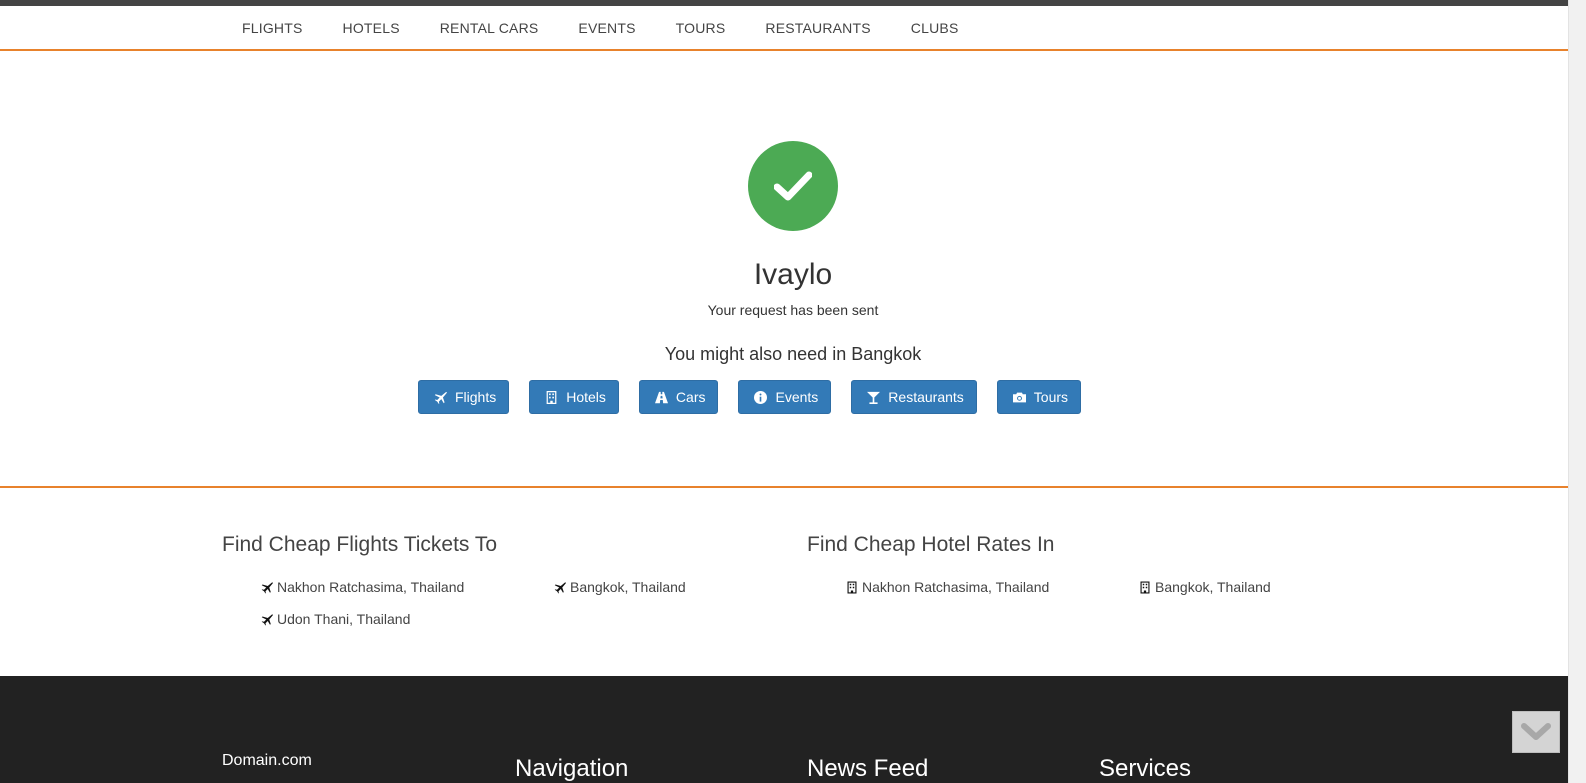 This screenshot has width=1586, height=783. Describe the element at coordinates (784, 729) in the screenshot. I see `site-footer: Domain.com Navigation News Feed Services` at that location.